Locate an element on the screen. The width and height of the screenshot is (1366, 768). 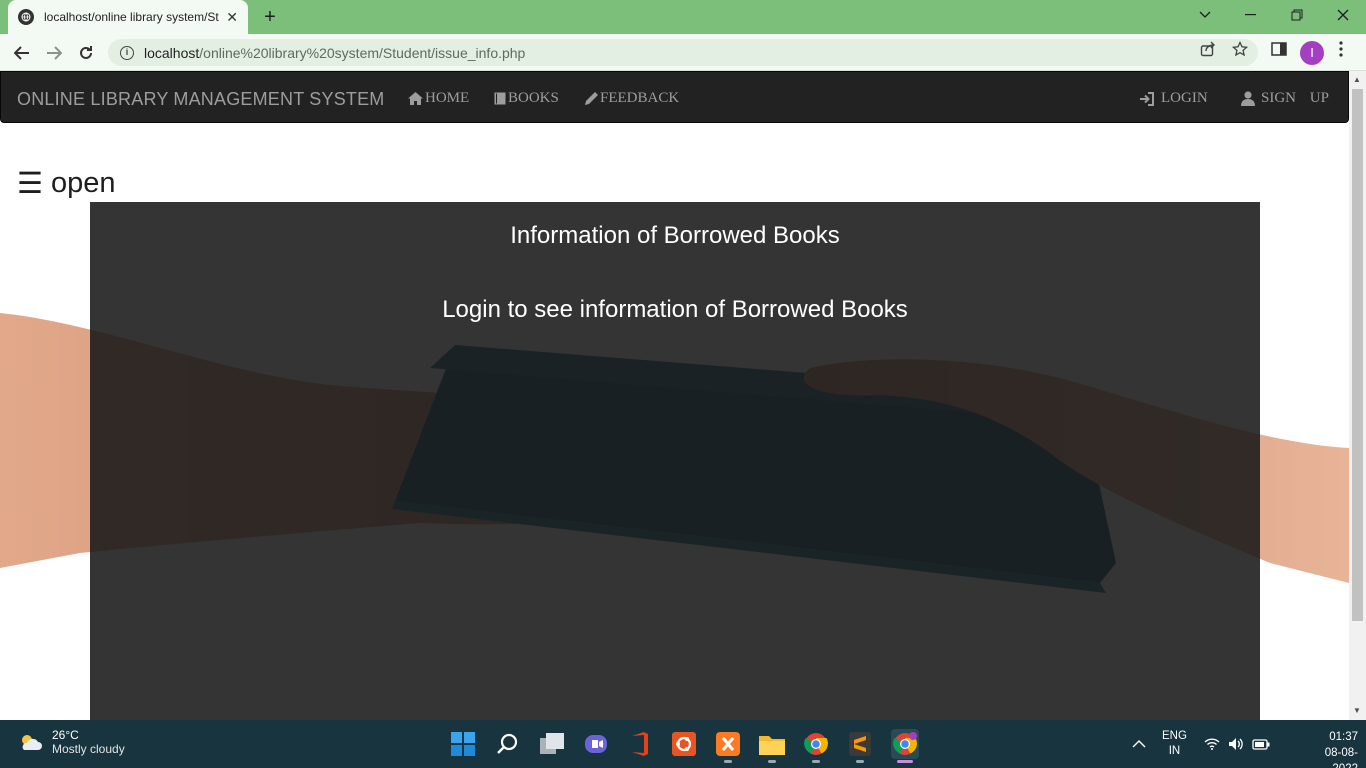
pencil-icon is located at coordinates (591, 98).